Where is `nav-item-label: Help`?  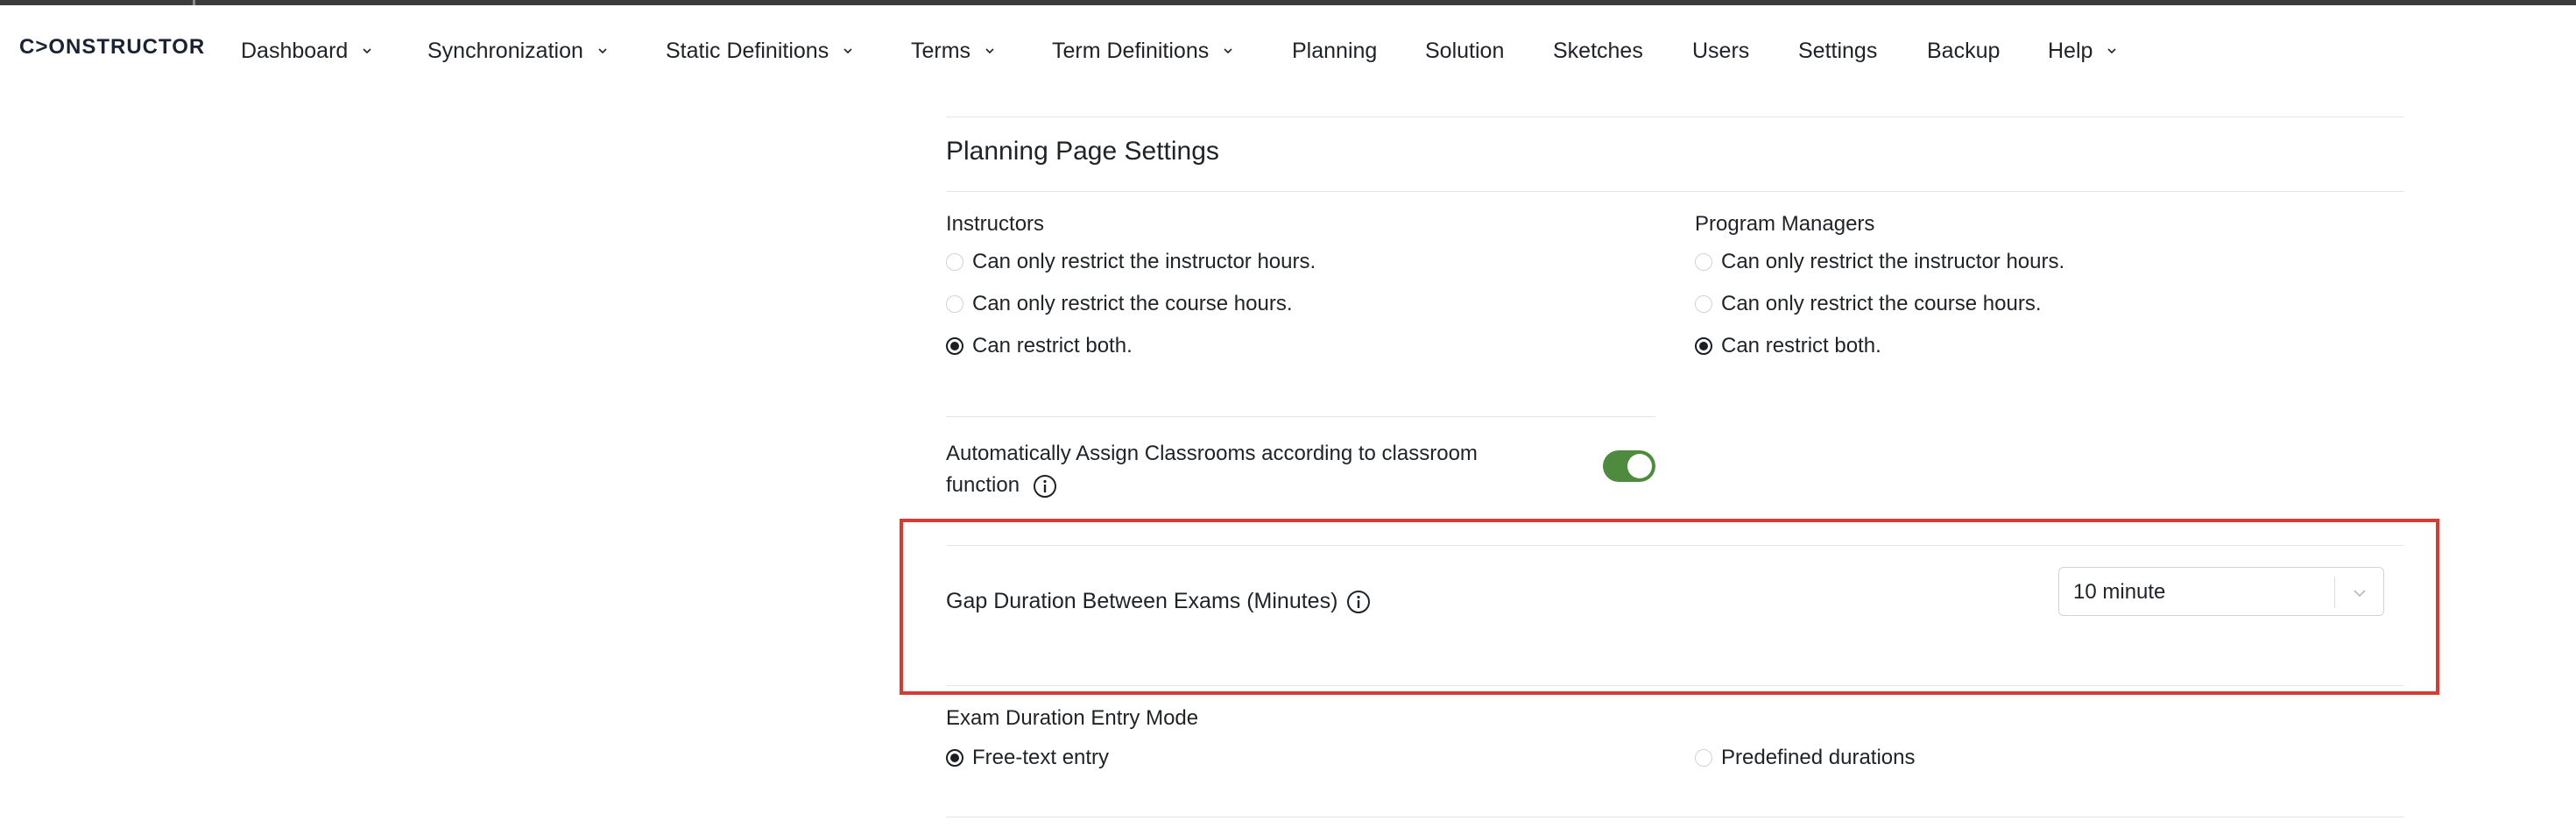
nav-item-label: Help is located at coordinates (2070, 50).